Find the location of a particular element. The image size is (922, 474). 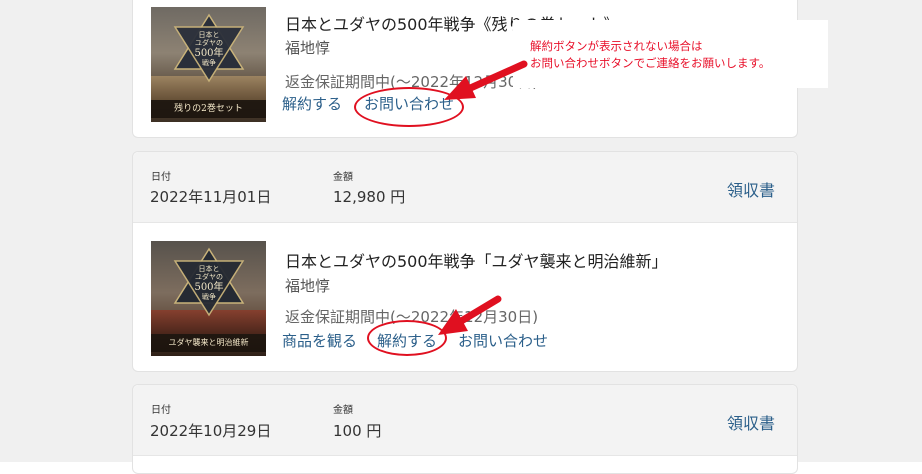

order-header: 日付 2022年11月01日 金額 12,980 円 領収書 is located at coordinates (465, 187).